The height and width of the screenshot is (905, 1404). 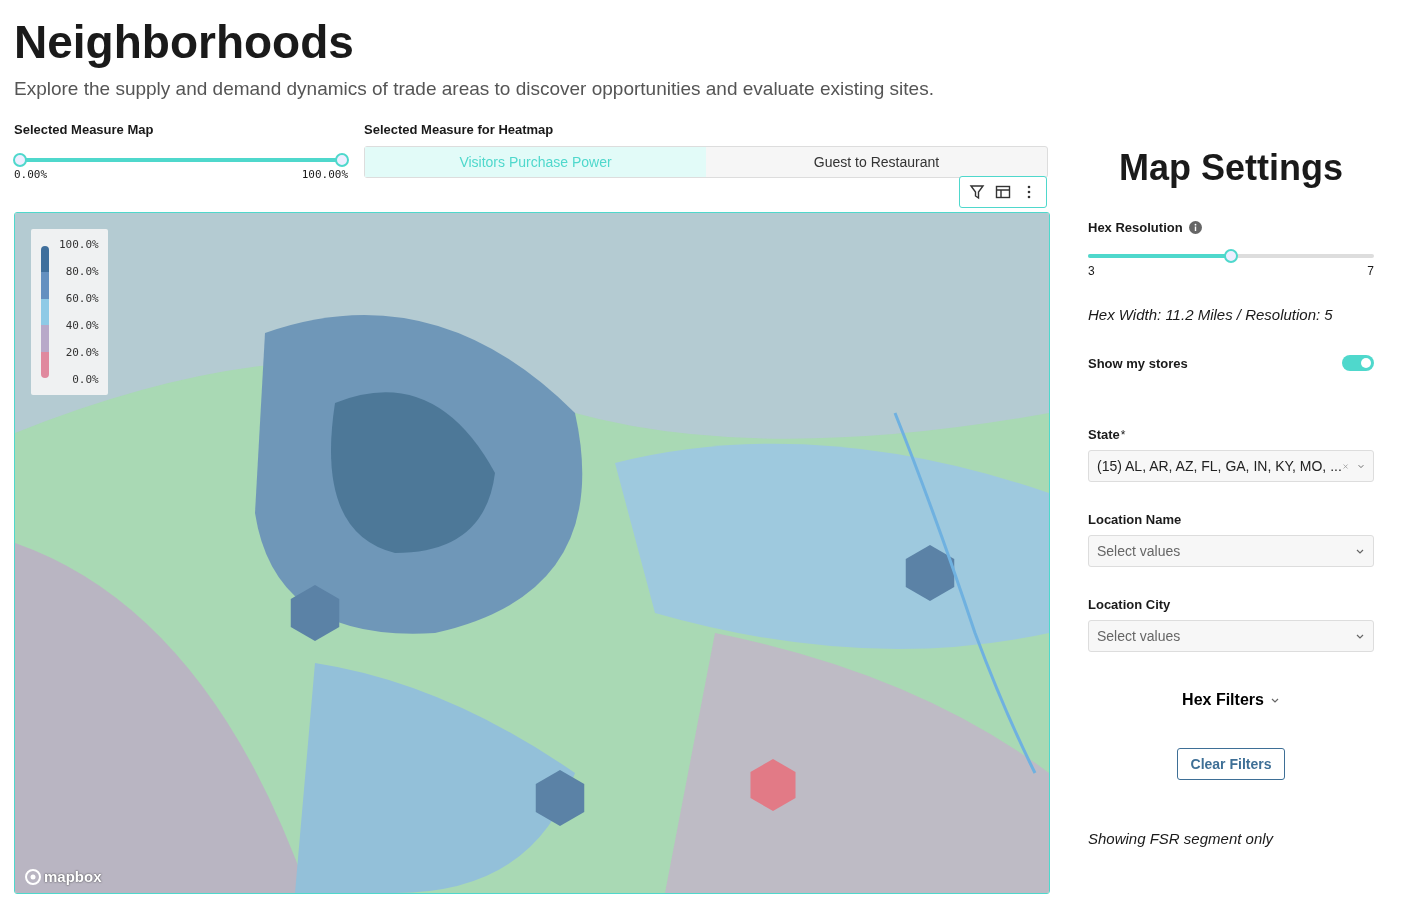 I want to click on slider-label: Selected Measure Map, so click(x=84, y=129).